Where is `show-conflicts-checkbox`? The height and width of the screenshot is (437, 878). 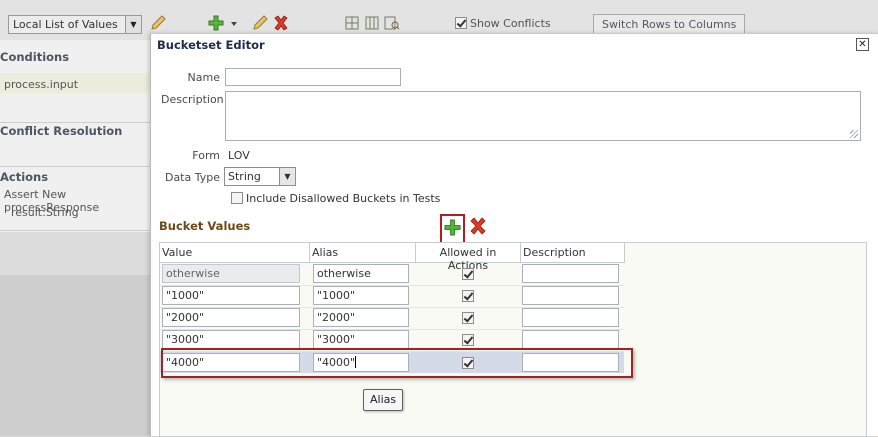
show-conflicts-checkbox is located at coordinates (461, 23).